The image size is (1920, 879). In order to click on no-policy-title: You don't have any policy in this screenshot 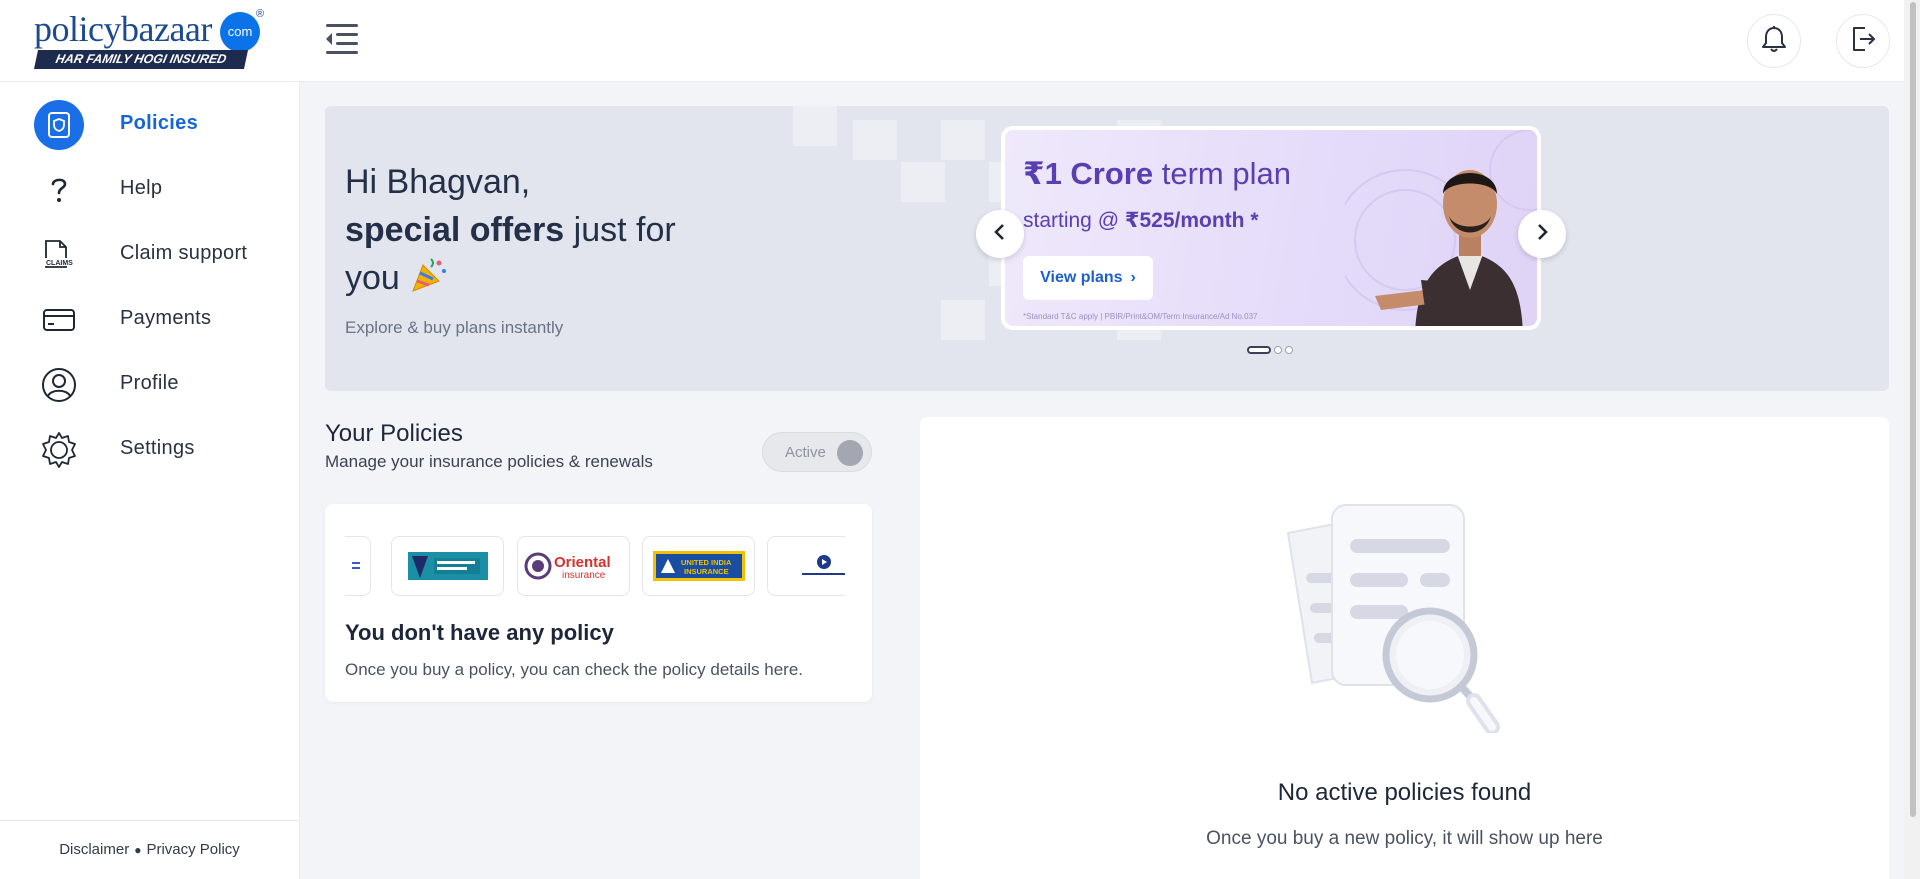, I will do `click(479, 632)`.